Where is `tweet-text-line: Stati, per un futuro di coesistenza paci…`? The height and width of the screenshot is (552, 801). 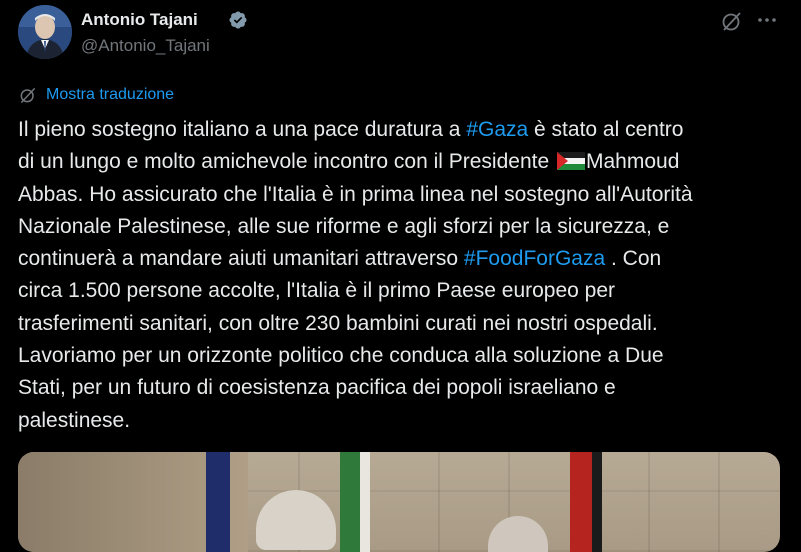
tweet-text-line: Stati, per un futuro di coesistenza paci… is located at coordinates (403, 388).